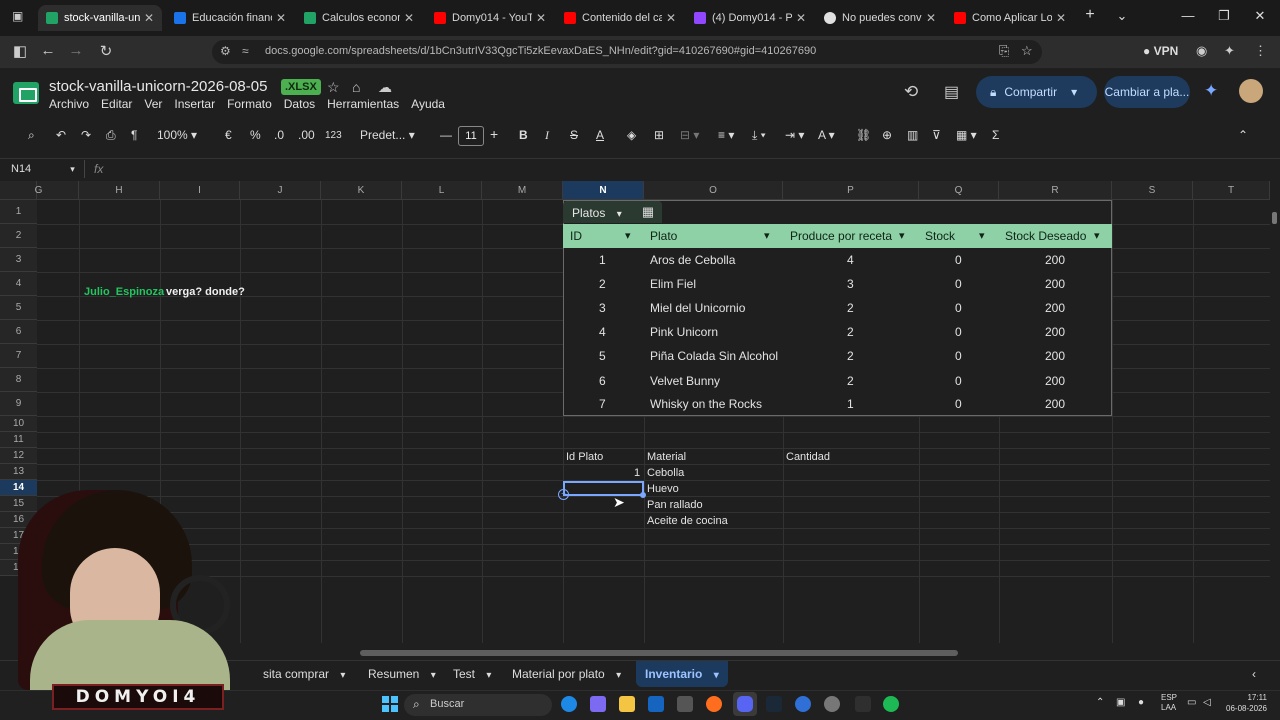 The width and height of the screenshot is (1280, 720). I want to click on browser-tab-2: Educación financiera ✕, so click(230, 18).